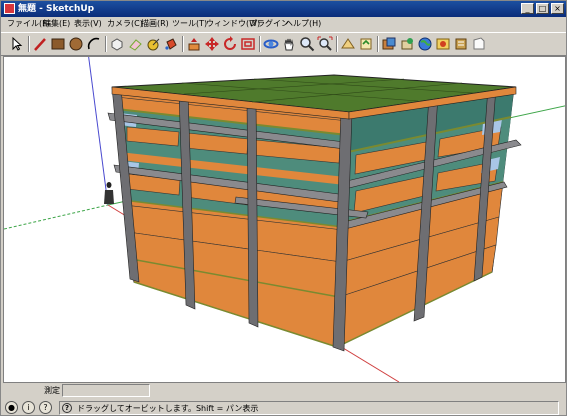  Describe the element at coordinates (9, 8) in the screenshot. I see `sketchup-app-icon` at that location.